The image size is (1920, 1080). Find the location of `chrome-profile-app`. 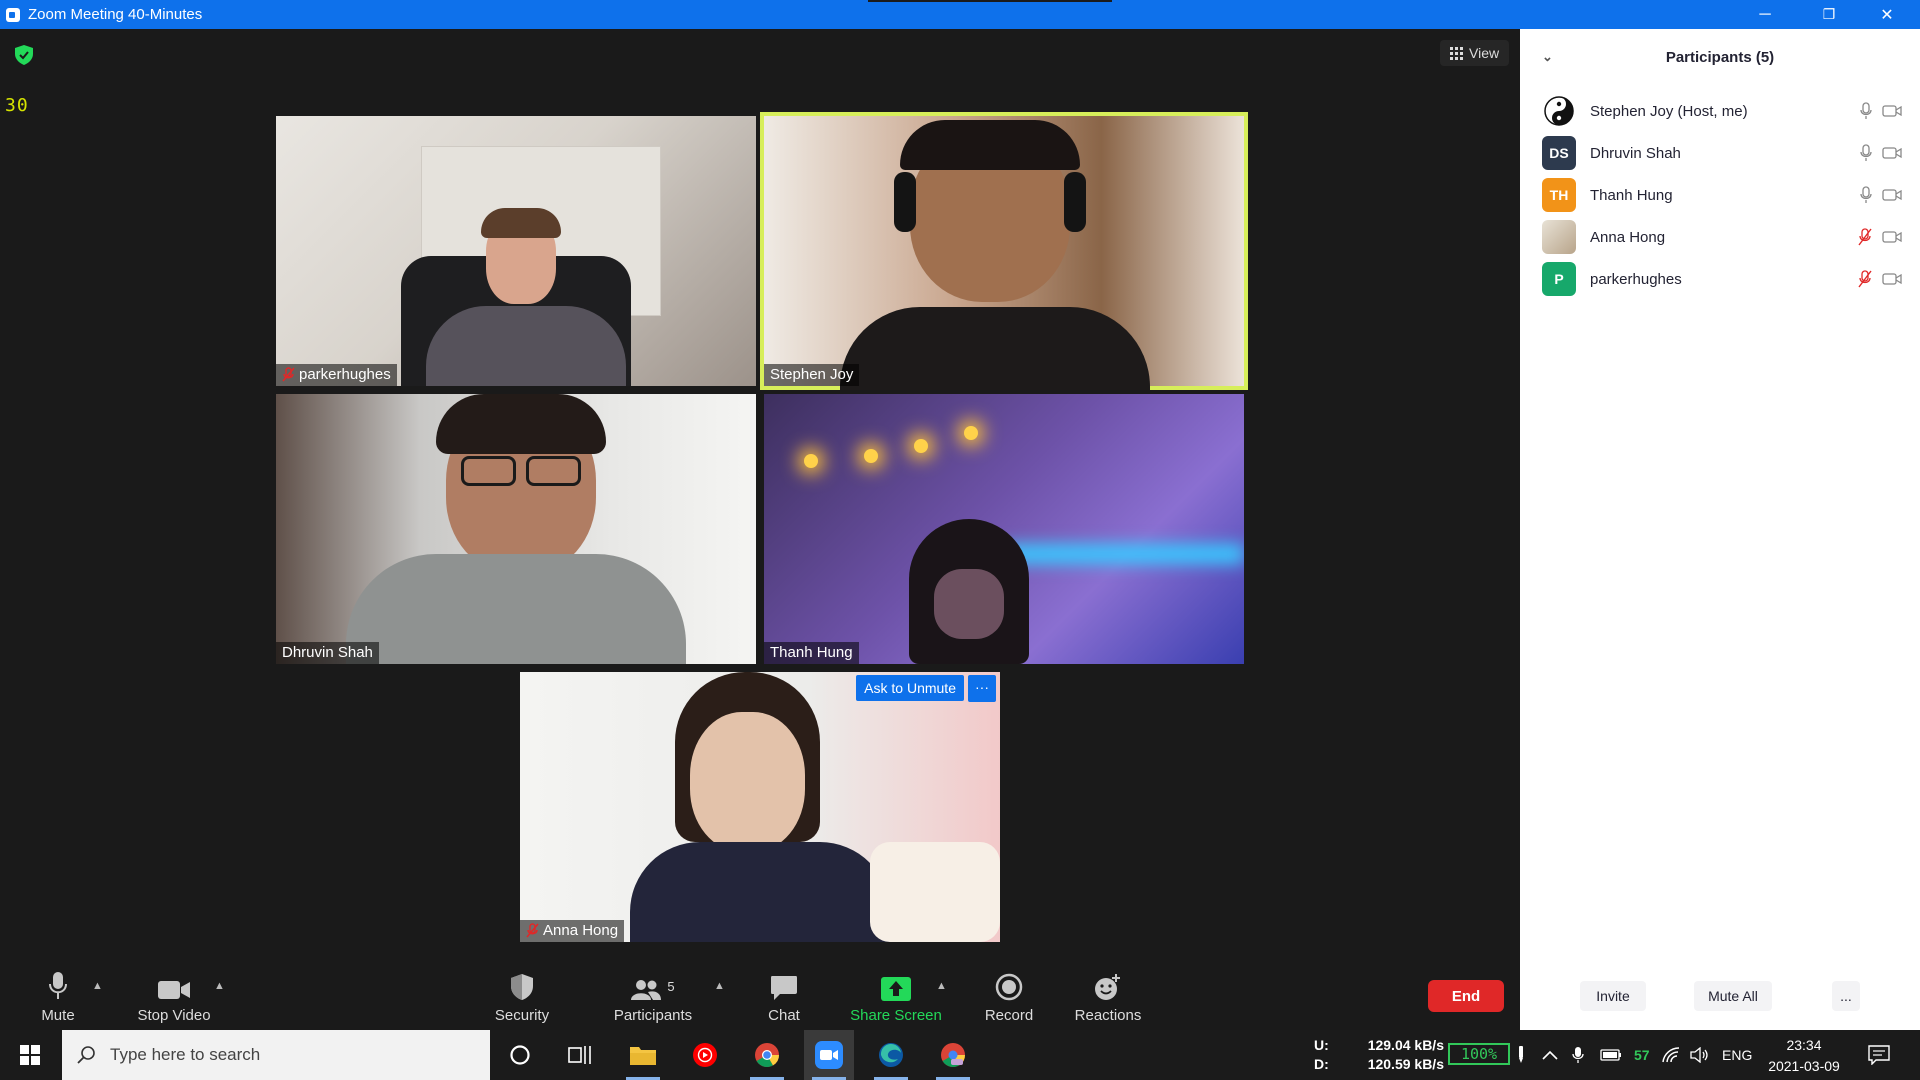

chrome-profile-app is located at coordinates (953, 1055).